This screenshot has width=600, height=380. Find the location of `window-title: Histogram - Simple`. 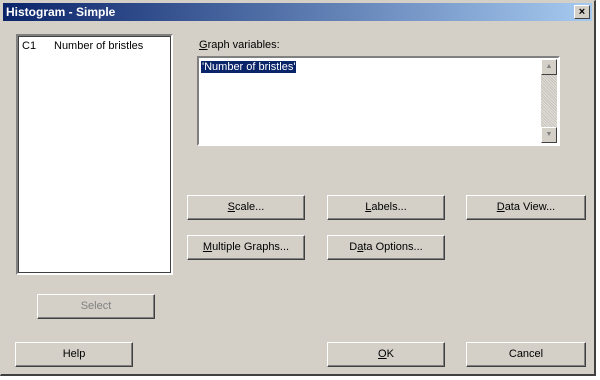

window-title: Histogram - Simple is located at coordinates (61, 12).